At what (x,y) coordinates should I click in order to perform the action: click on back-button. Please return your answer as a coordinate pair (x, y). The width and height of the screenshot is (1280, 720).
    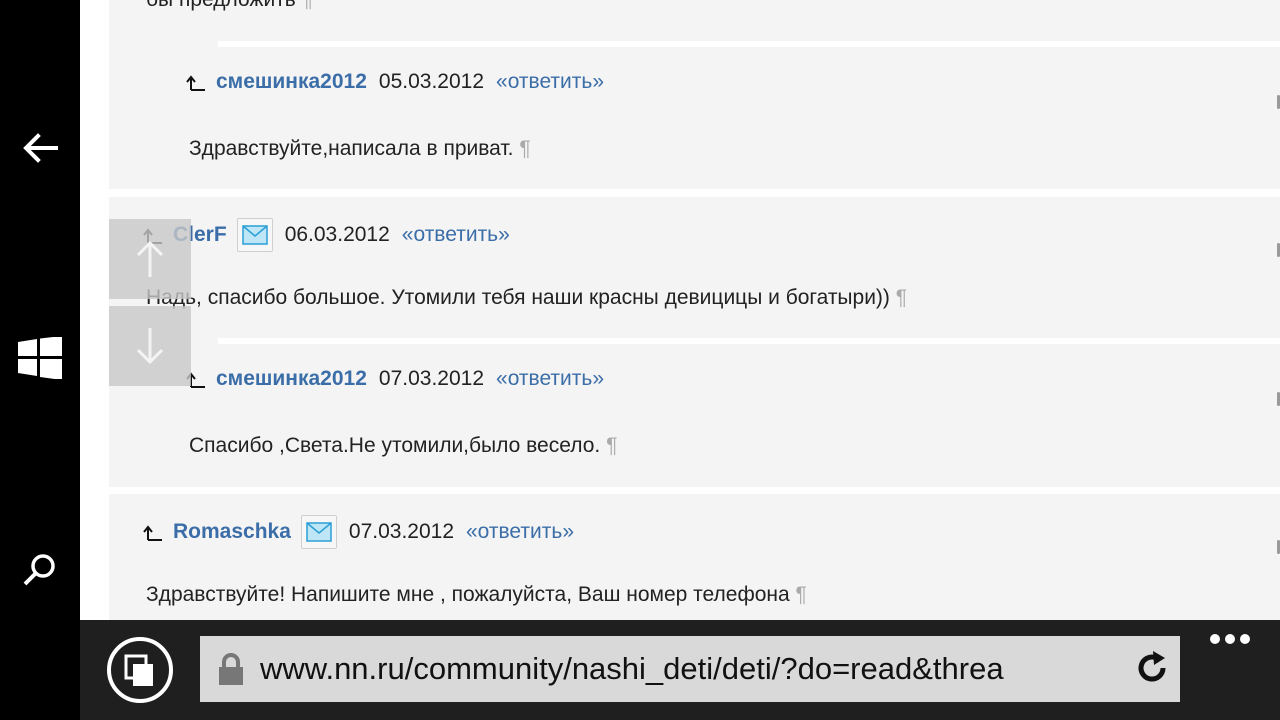
    Looking at the image, I should click on (40, 148).